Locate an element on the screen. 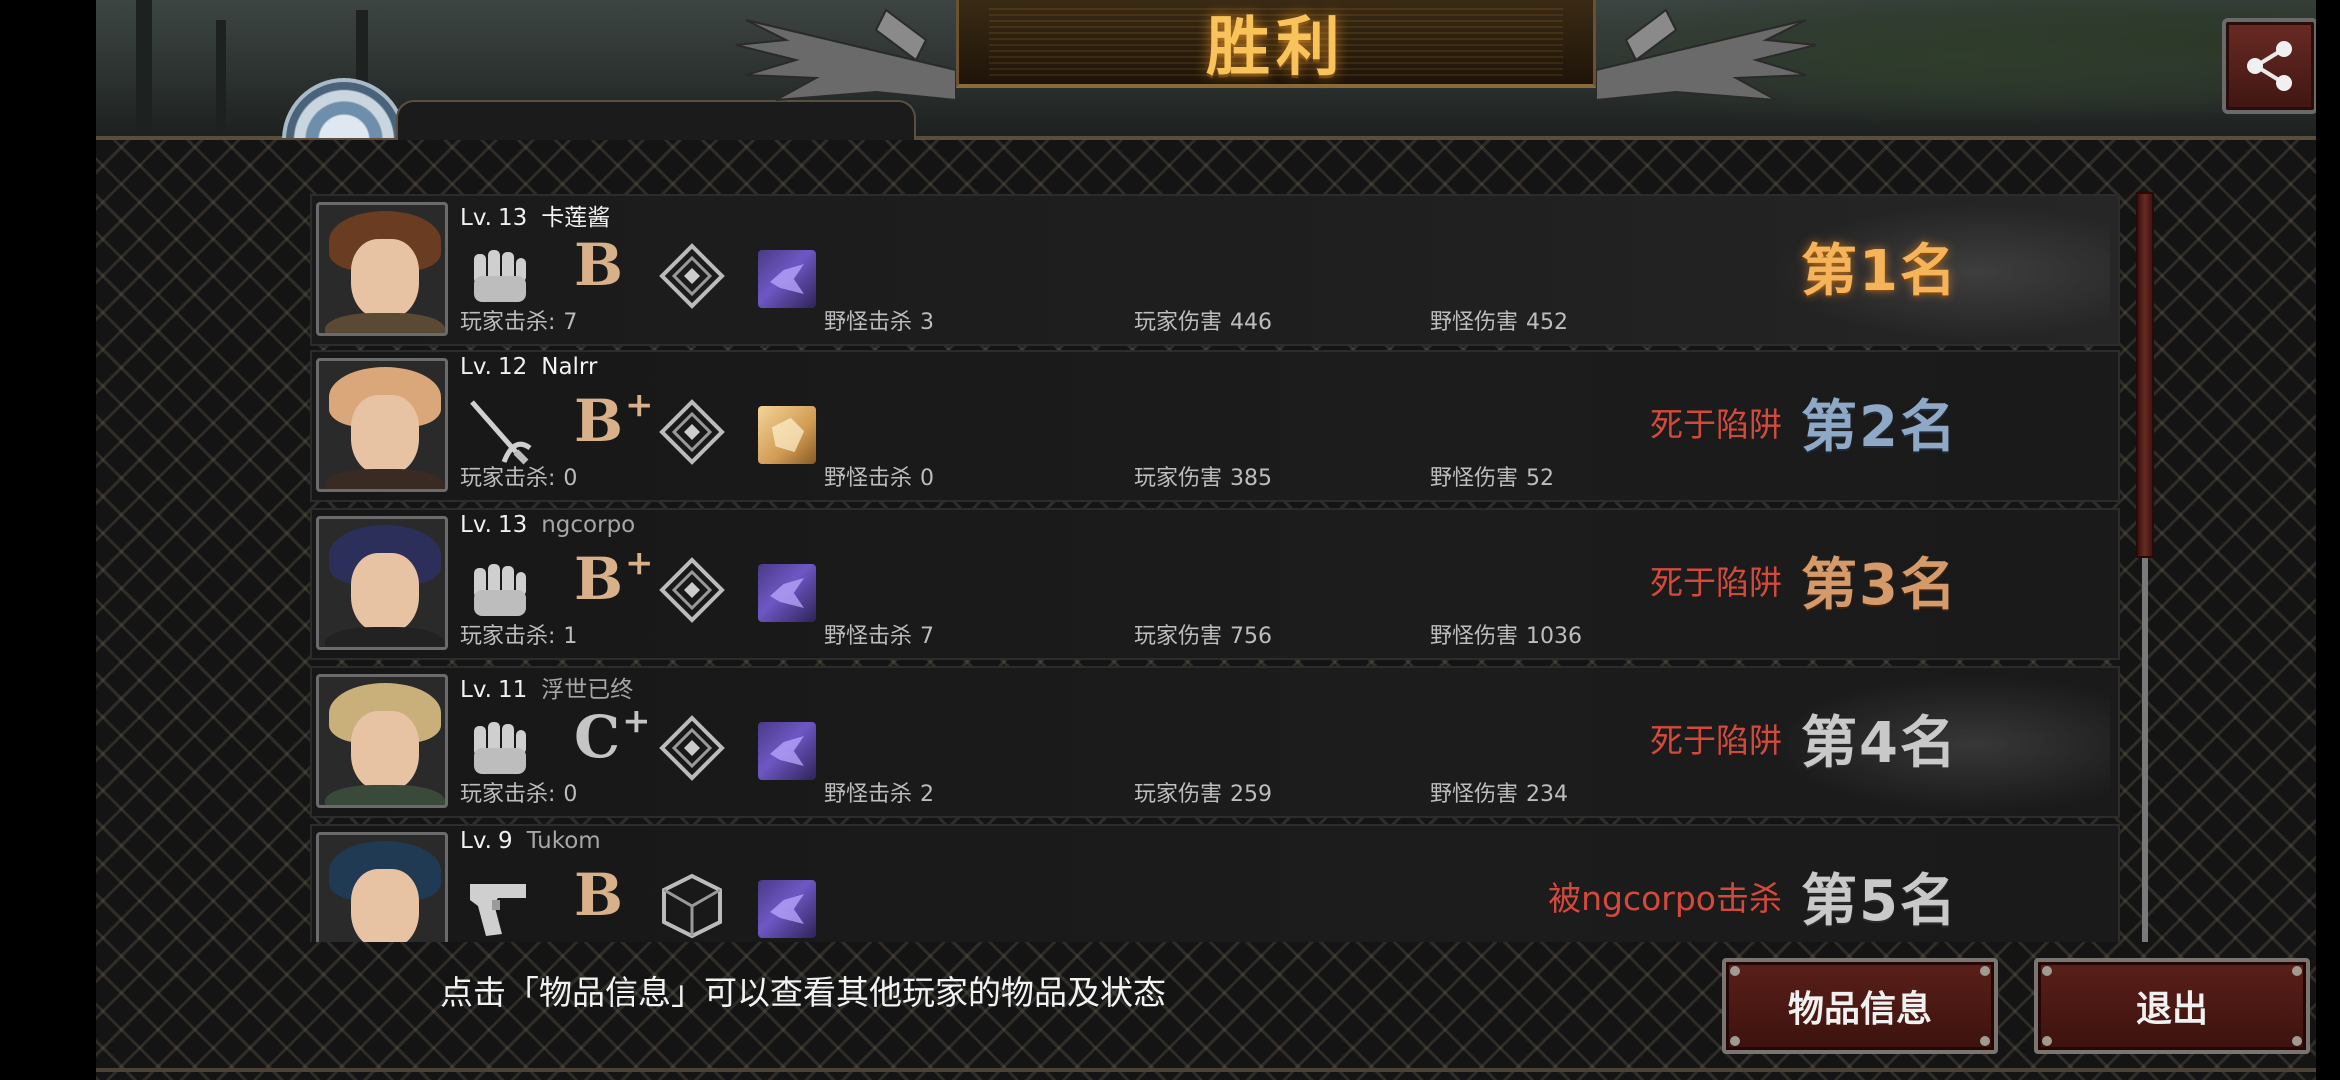  player-damage: 玩家伤害 385 is located at coordinates (1203, 476).